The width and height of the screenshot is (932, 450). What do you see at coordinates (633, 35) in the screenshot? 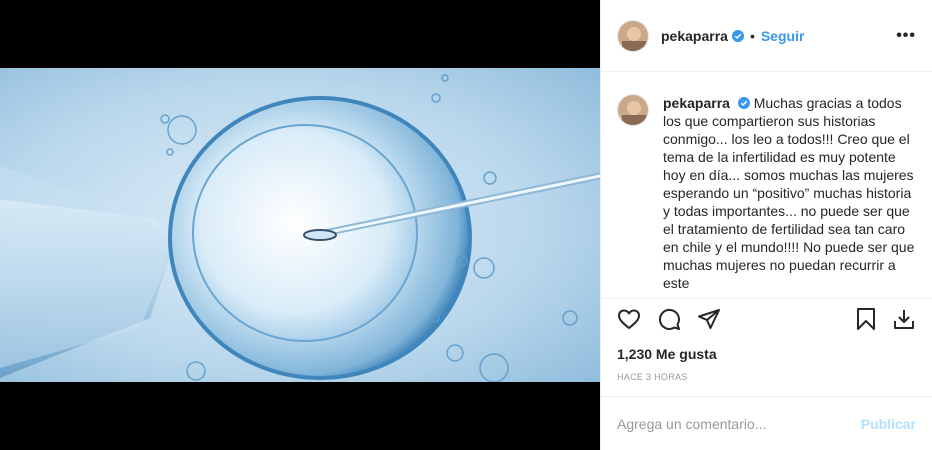
I see `avatar` at bounding box center [633, 35].